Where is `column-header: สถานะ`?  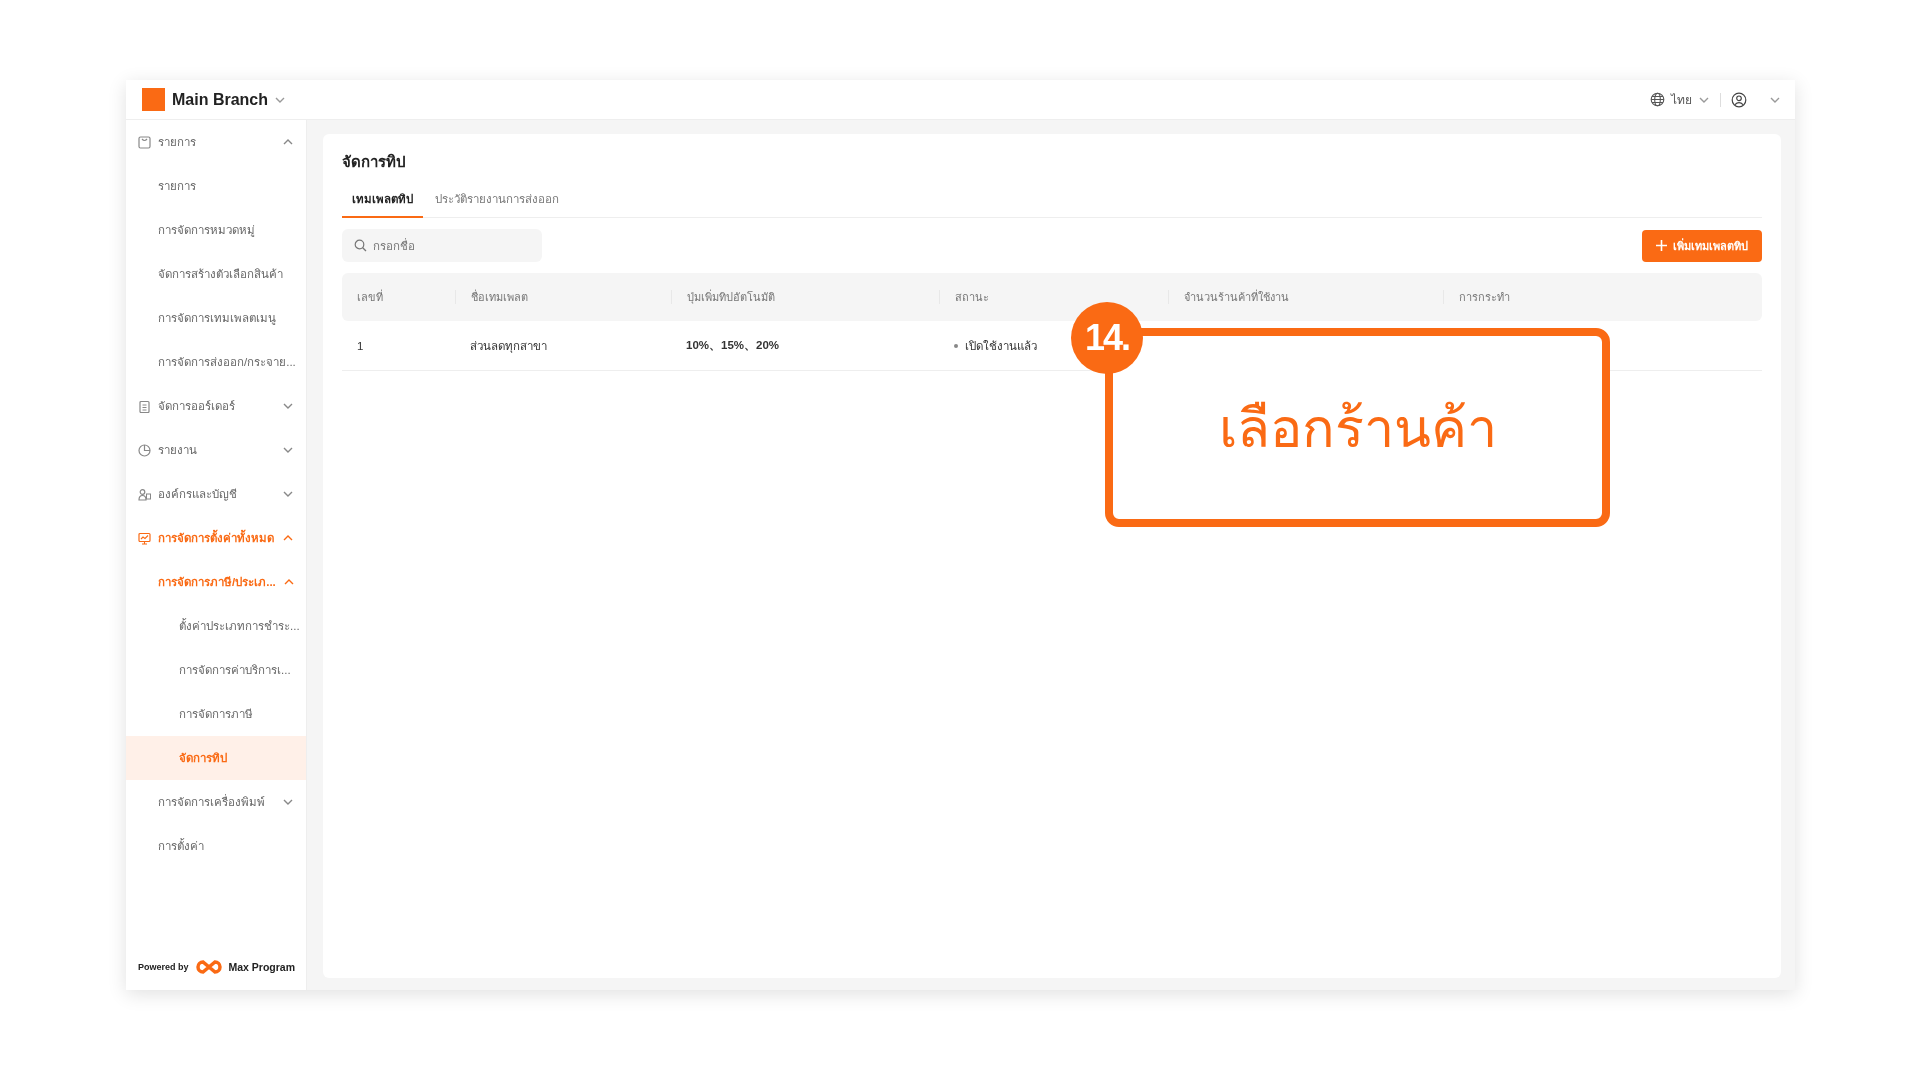 column-header: สถานะ is located at coordinates (972, 297).